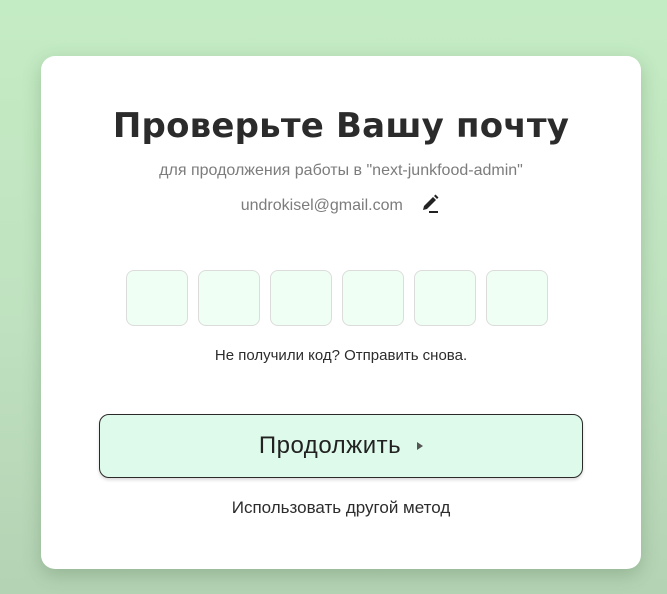 Image resolution: width=667 pixels, height=594 pixels. Describe the element at coordinates (341, 508) in the screenshot. I see `use-other-method-link: Использовать другой метод` at that location.